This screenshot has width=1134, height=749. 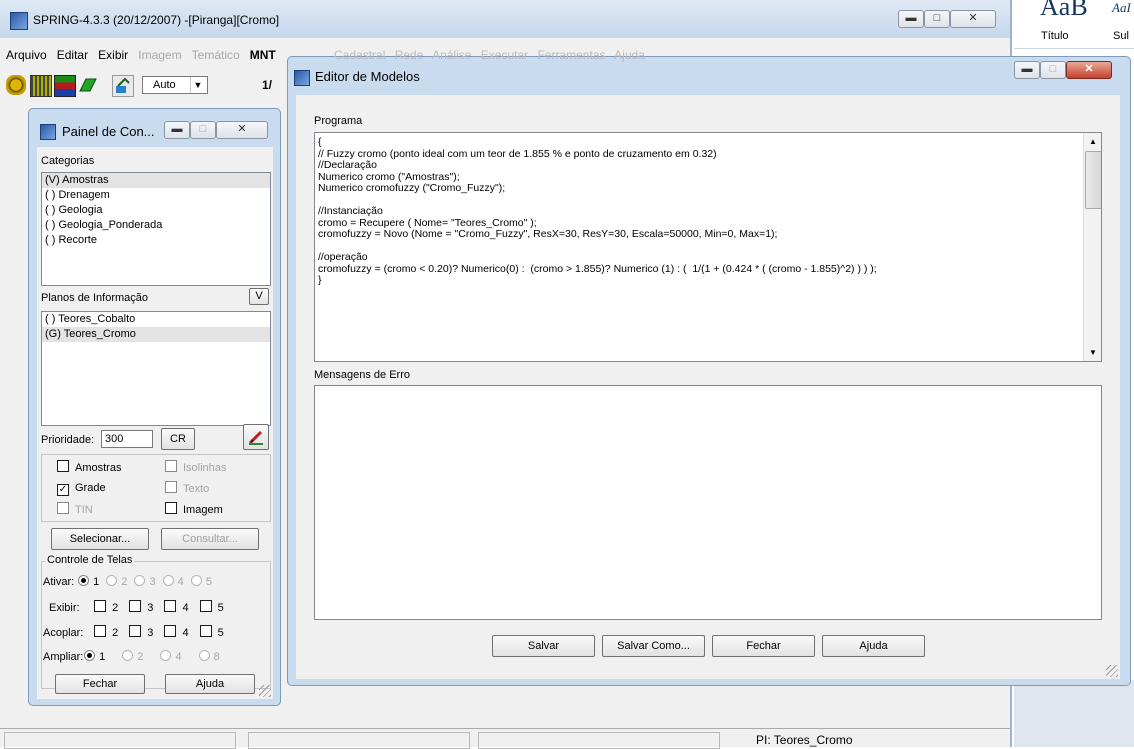 I want to click on ampliar-label: Ampliar:, so click(x=63, y=657).